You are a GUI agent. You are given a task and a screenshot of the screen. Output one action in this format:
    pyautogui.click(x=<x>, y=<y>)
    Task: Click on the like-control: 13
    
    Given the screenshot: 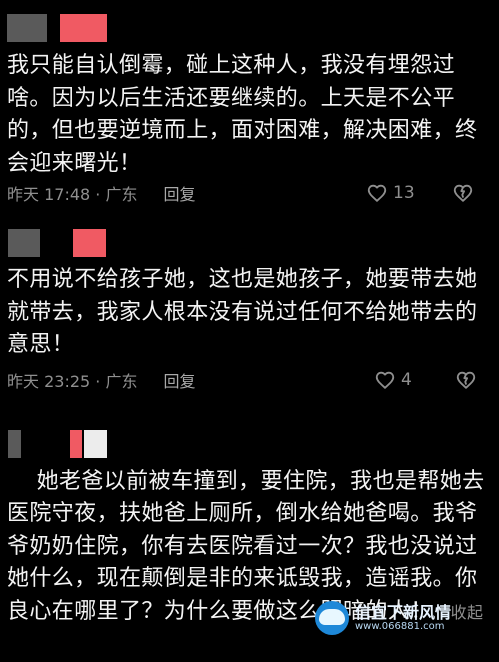 What is the action you would take?
    pyautogui.click(x=390, y=193)
    